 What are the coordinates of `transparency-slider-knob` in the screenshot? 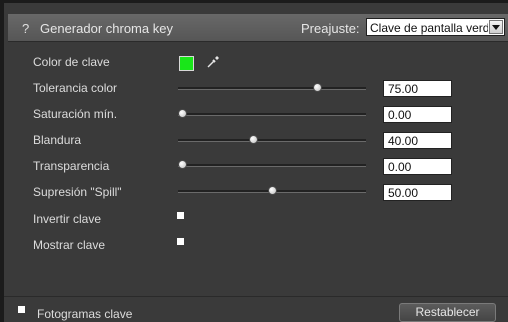 It's located at (182, 164).